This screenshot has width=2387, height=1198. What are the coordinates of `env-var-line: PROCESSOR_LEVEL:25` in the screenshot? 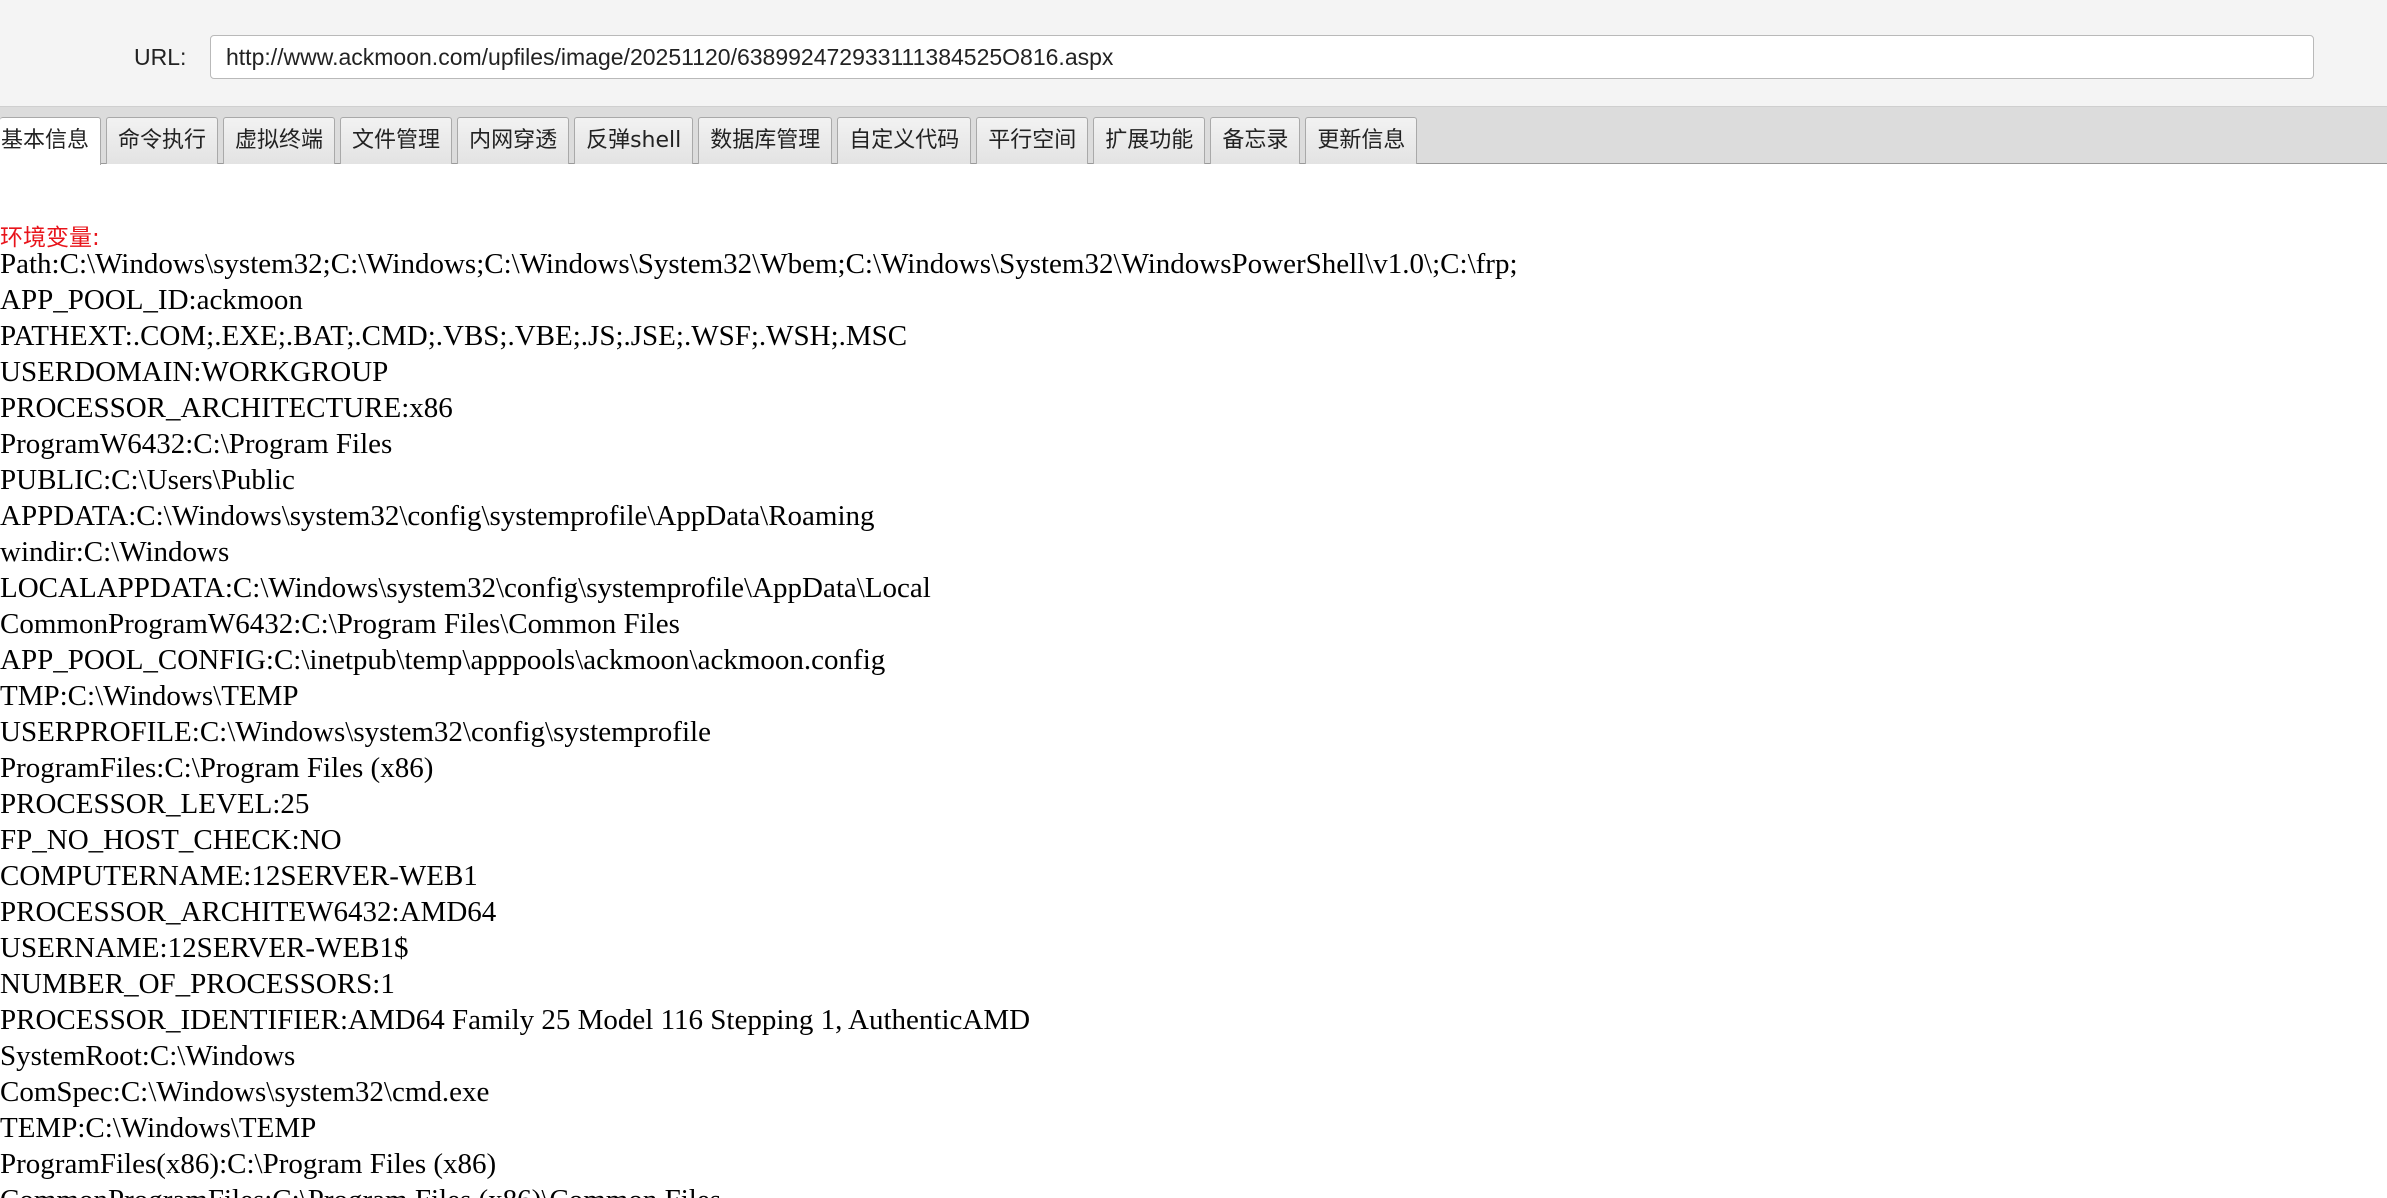 It's located at (155, 804).